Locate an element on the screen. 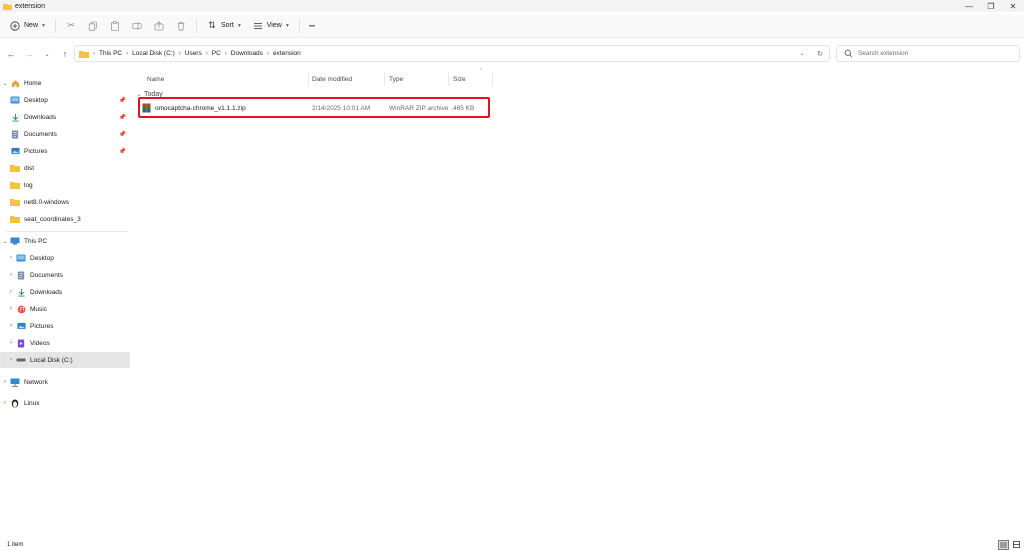 The height and width of the screenshot is (551, 1024). file-name-cell: omocaptcha-chrome_v1.1.1.zip is located at coordinates (194, 108).